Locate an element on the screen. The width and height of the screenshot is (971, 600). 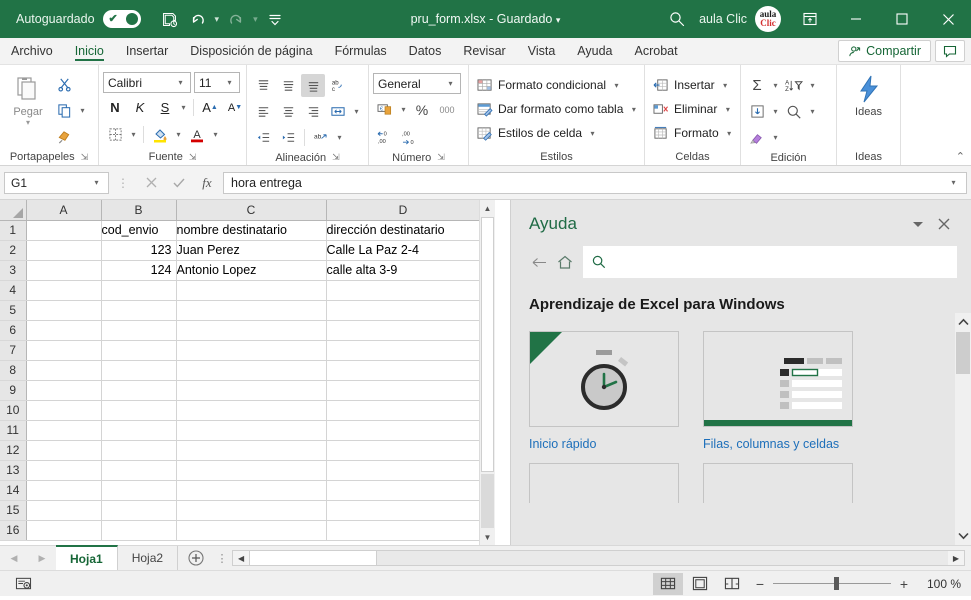
cell-d13 is located at coordinates (403, 470).